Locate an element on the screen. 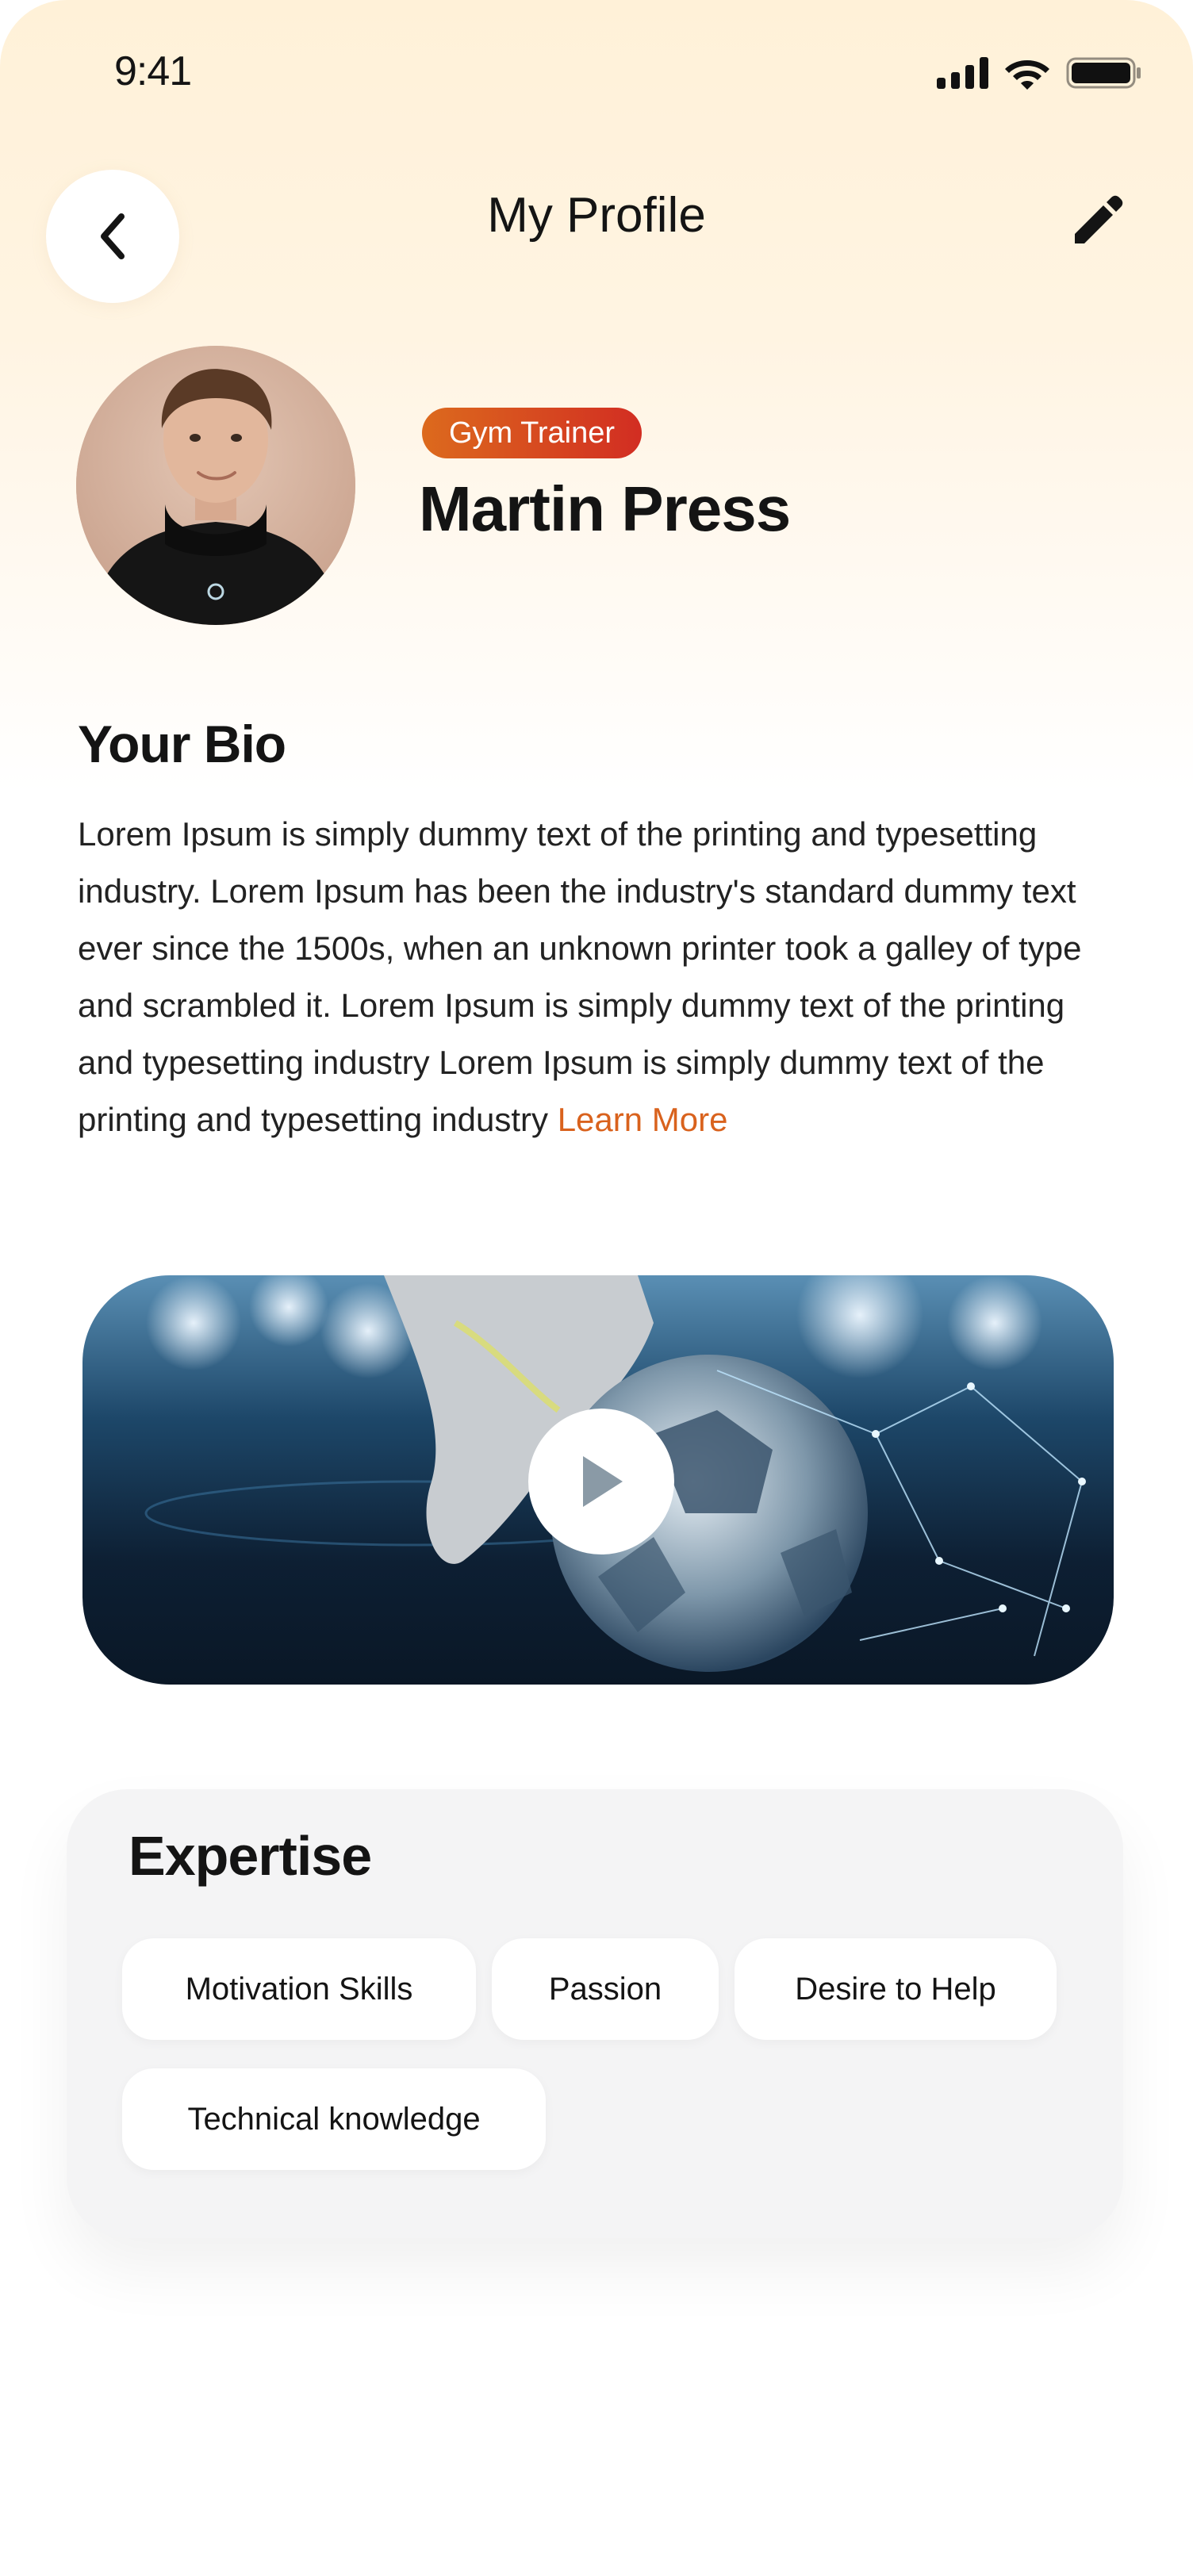 This screenshot has width=1193, height=2576. expertise-chip: Motivation Skills is located at coordinates (299, 1989).